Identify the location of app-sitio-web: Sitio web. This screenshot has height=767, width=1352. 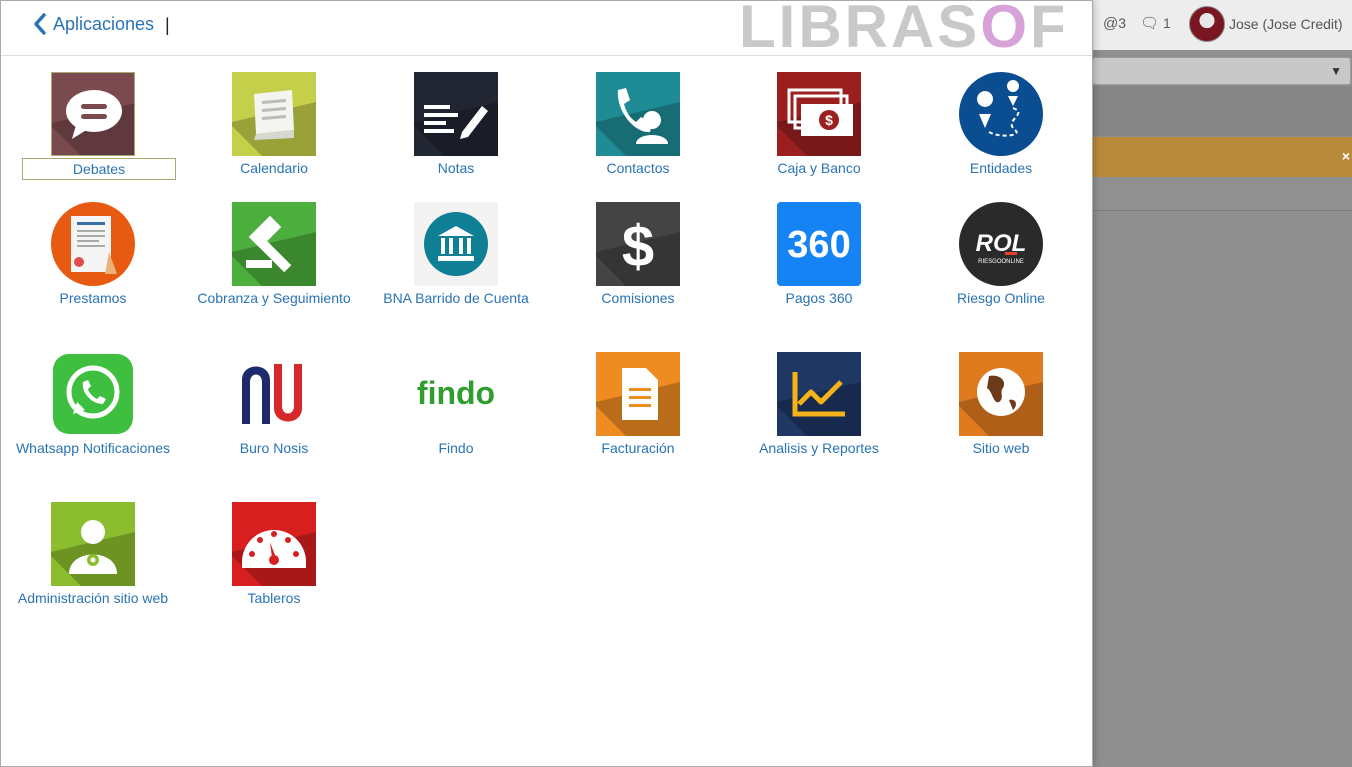
(1001, 405).